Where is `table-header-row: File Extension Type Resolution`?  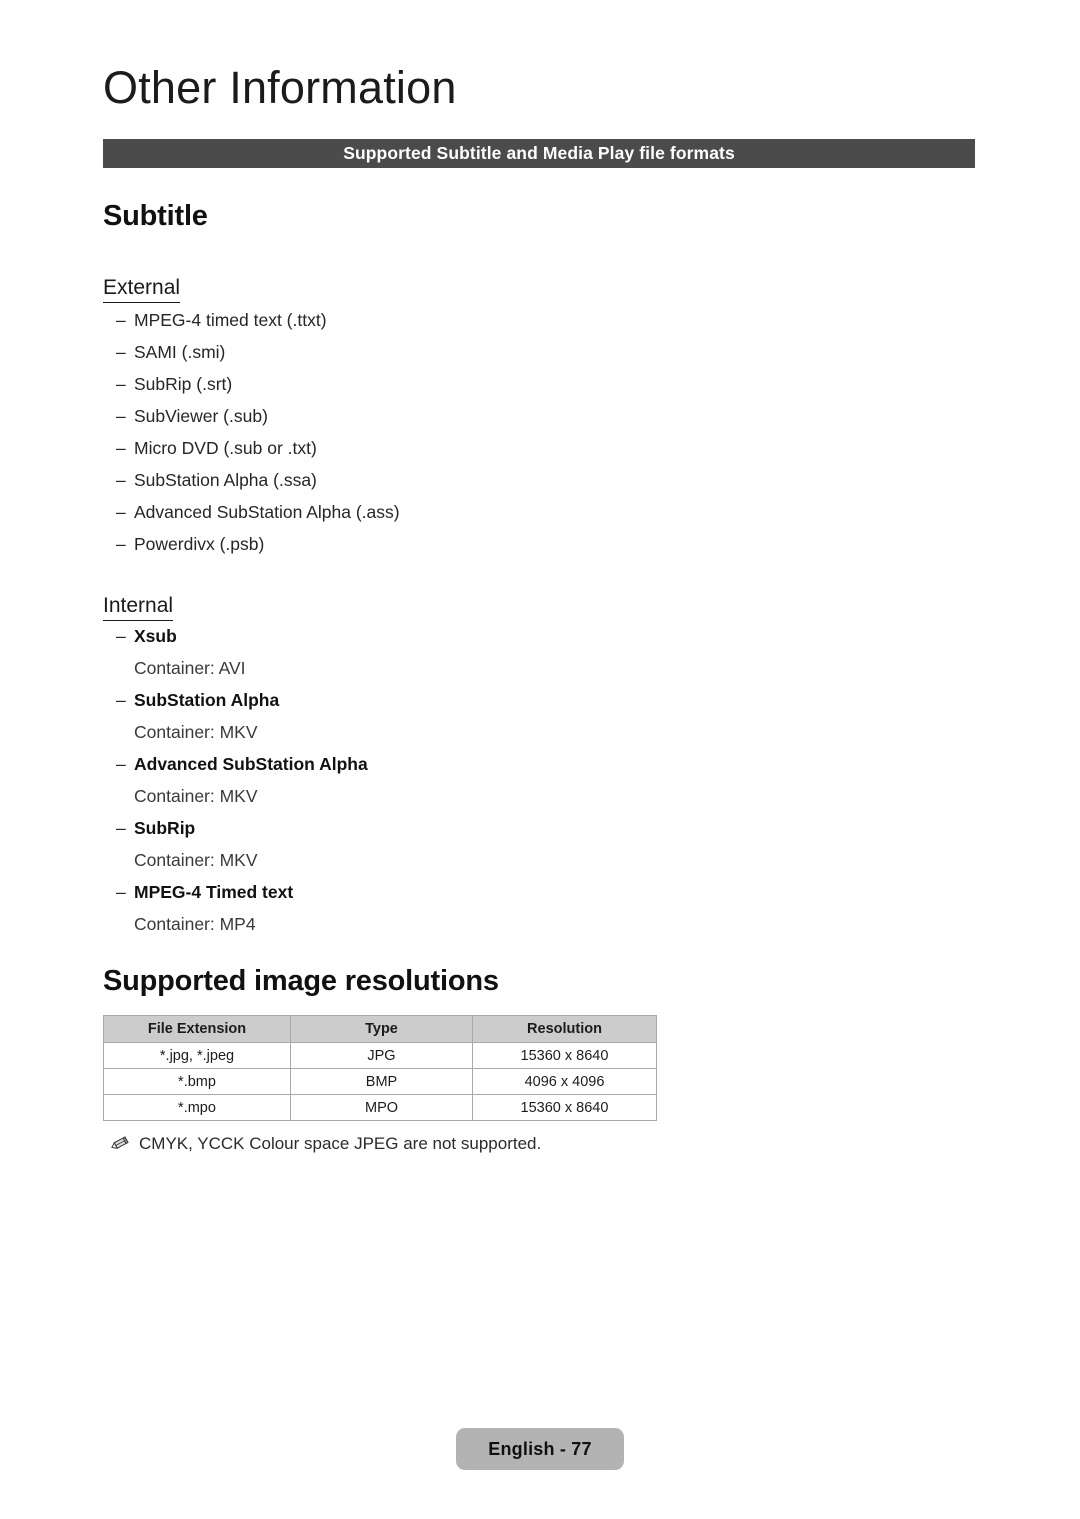 table-header-row: File Extension Type Resolution is located at coordinates (380, 1029).